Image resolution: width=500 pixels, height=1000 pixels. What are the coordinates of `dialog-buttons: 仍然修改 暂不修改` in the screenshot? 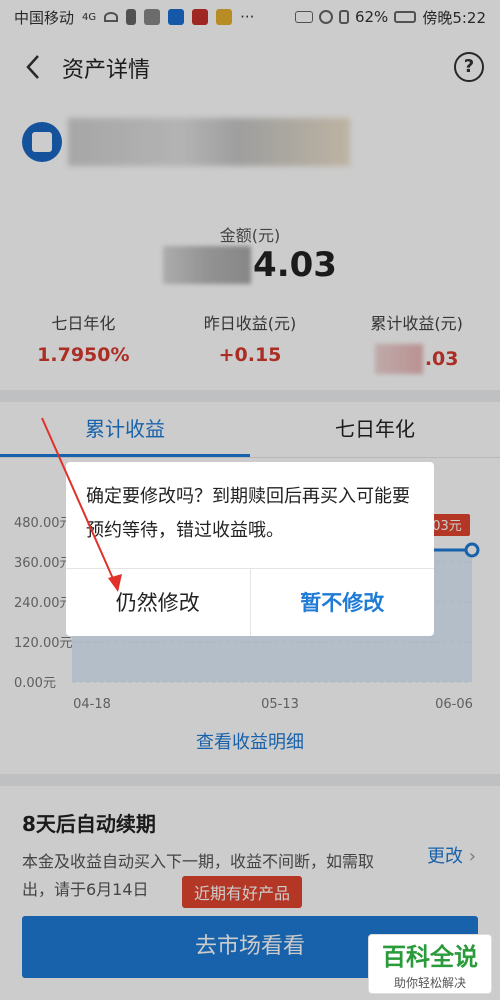 It's located at (250, 602).